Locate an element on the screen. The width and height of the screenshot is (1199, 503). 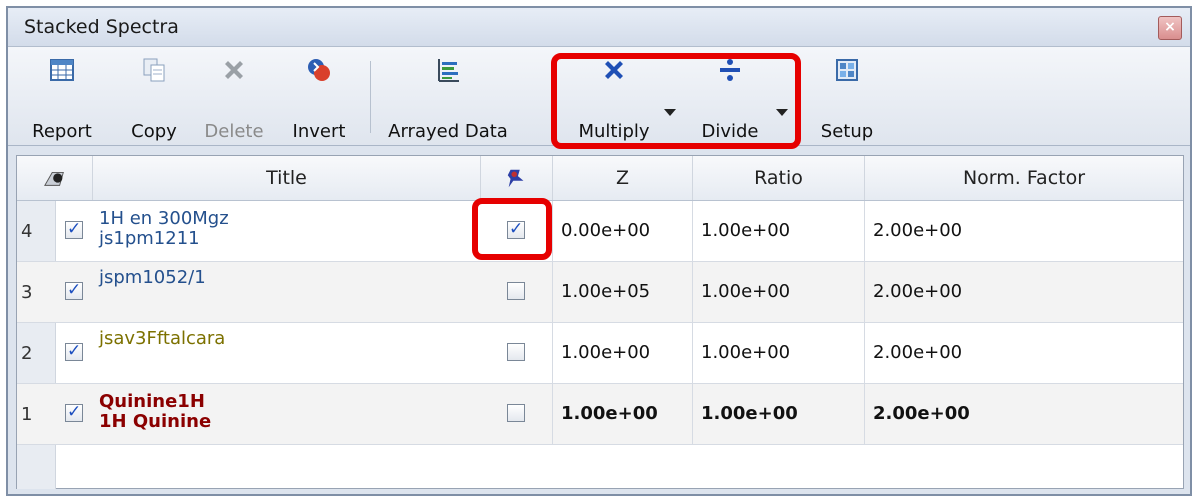
row-number: 2 is located at coordinates (27, 353).